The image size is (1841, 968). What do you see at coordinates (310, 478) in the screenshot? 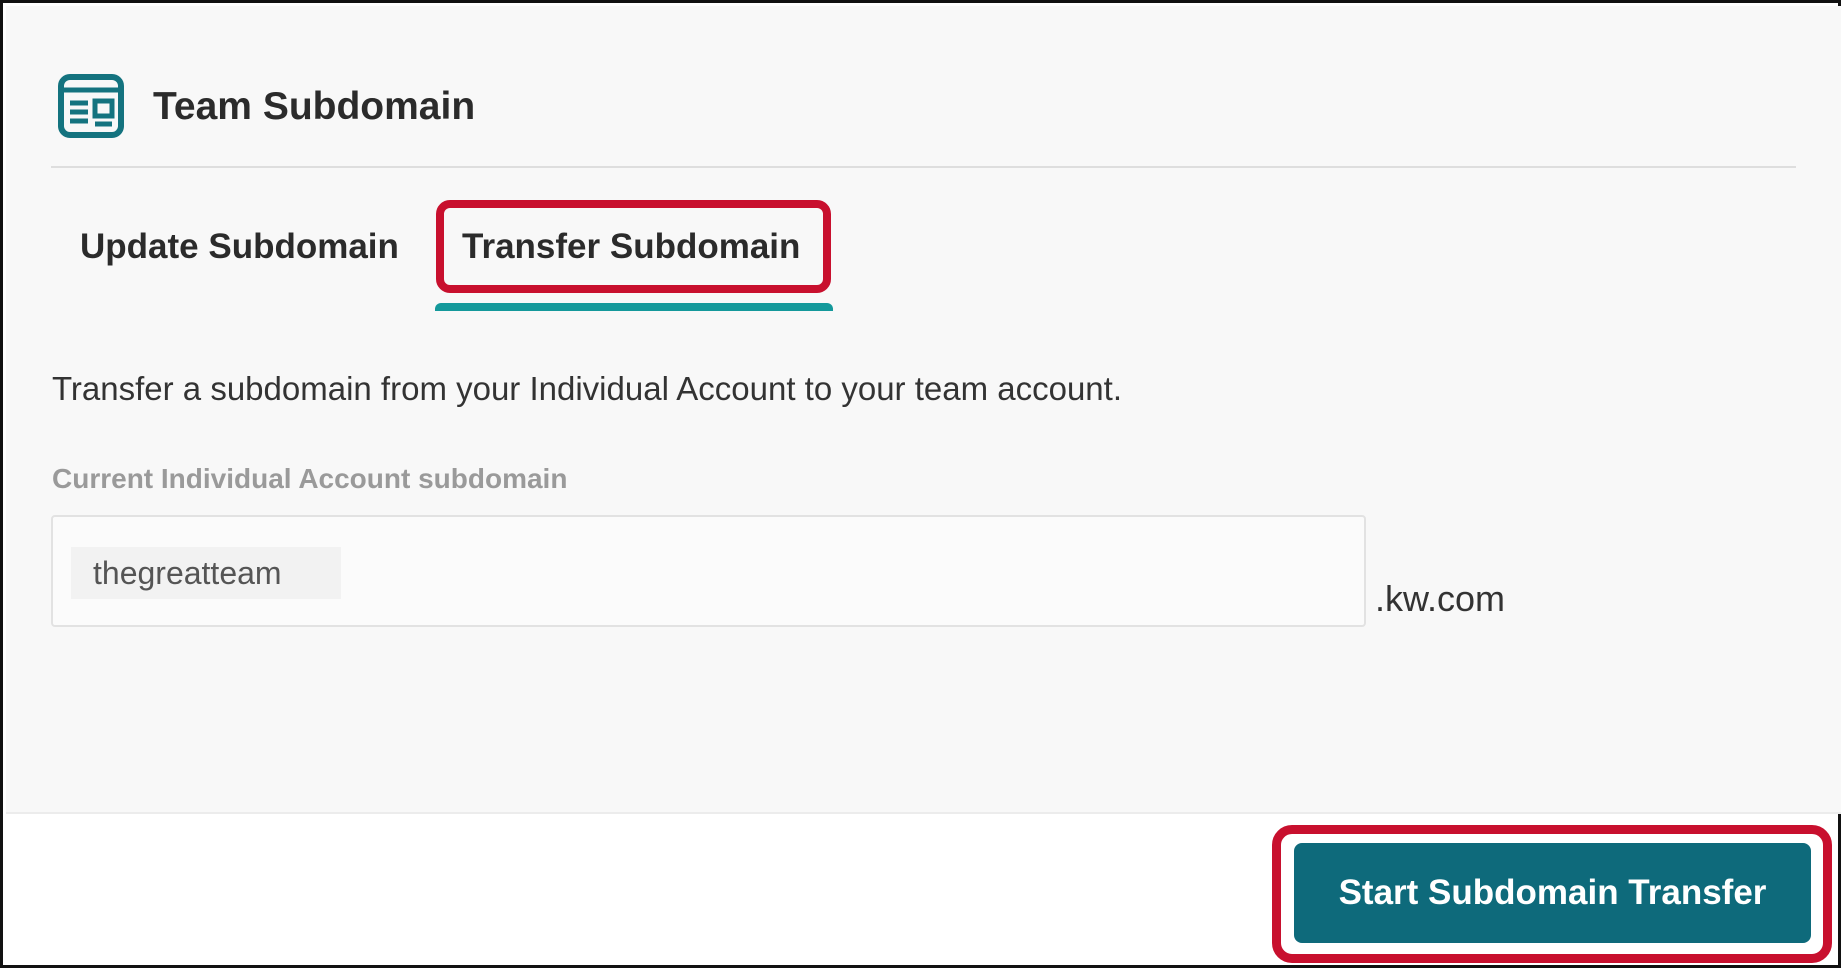
I see `subdomain-field-label: Current Individual Account subdomain` at bounding box center [310, 478].